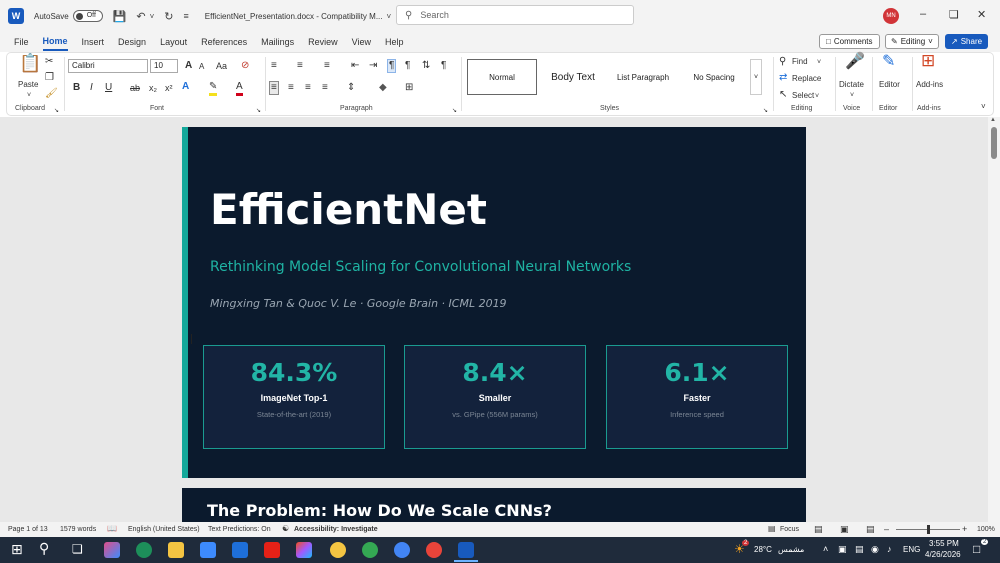 This screenshot has width=1000, height=563. What do you see at coordinates (224, 42) in the screenshot?
I see `tab-references: References` at bounding box center [224, 42].